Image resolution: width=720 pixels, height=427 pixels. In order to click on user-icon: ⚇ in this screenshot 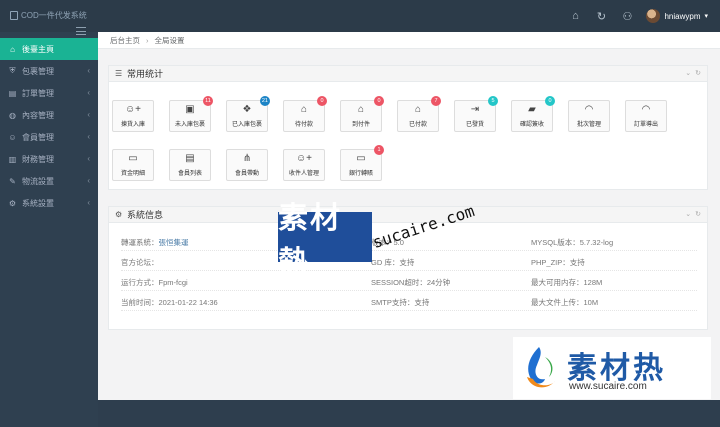, I will do `click(627, 16)`.